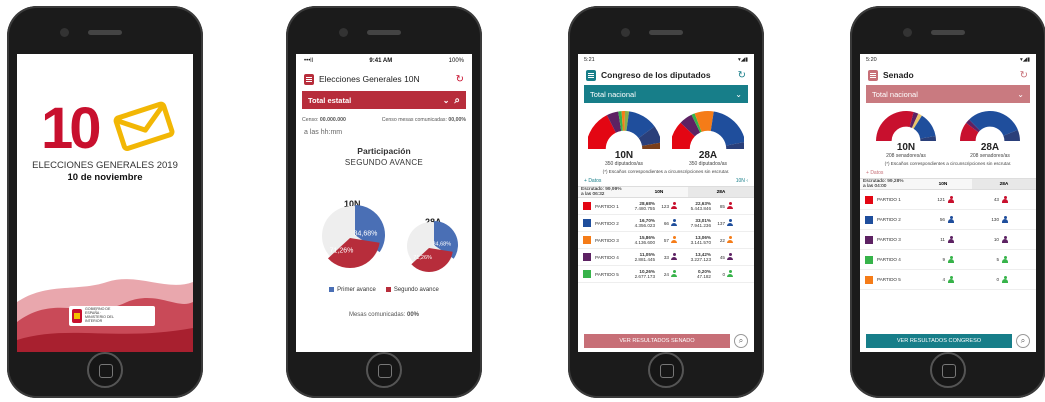 The image size is (1045, 402). What do you see at coordinates (656, 75) in the screenshot?
I see `app-title: Congreso de los diputados` at bounding box center [656, 75].